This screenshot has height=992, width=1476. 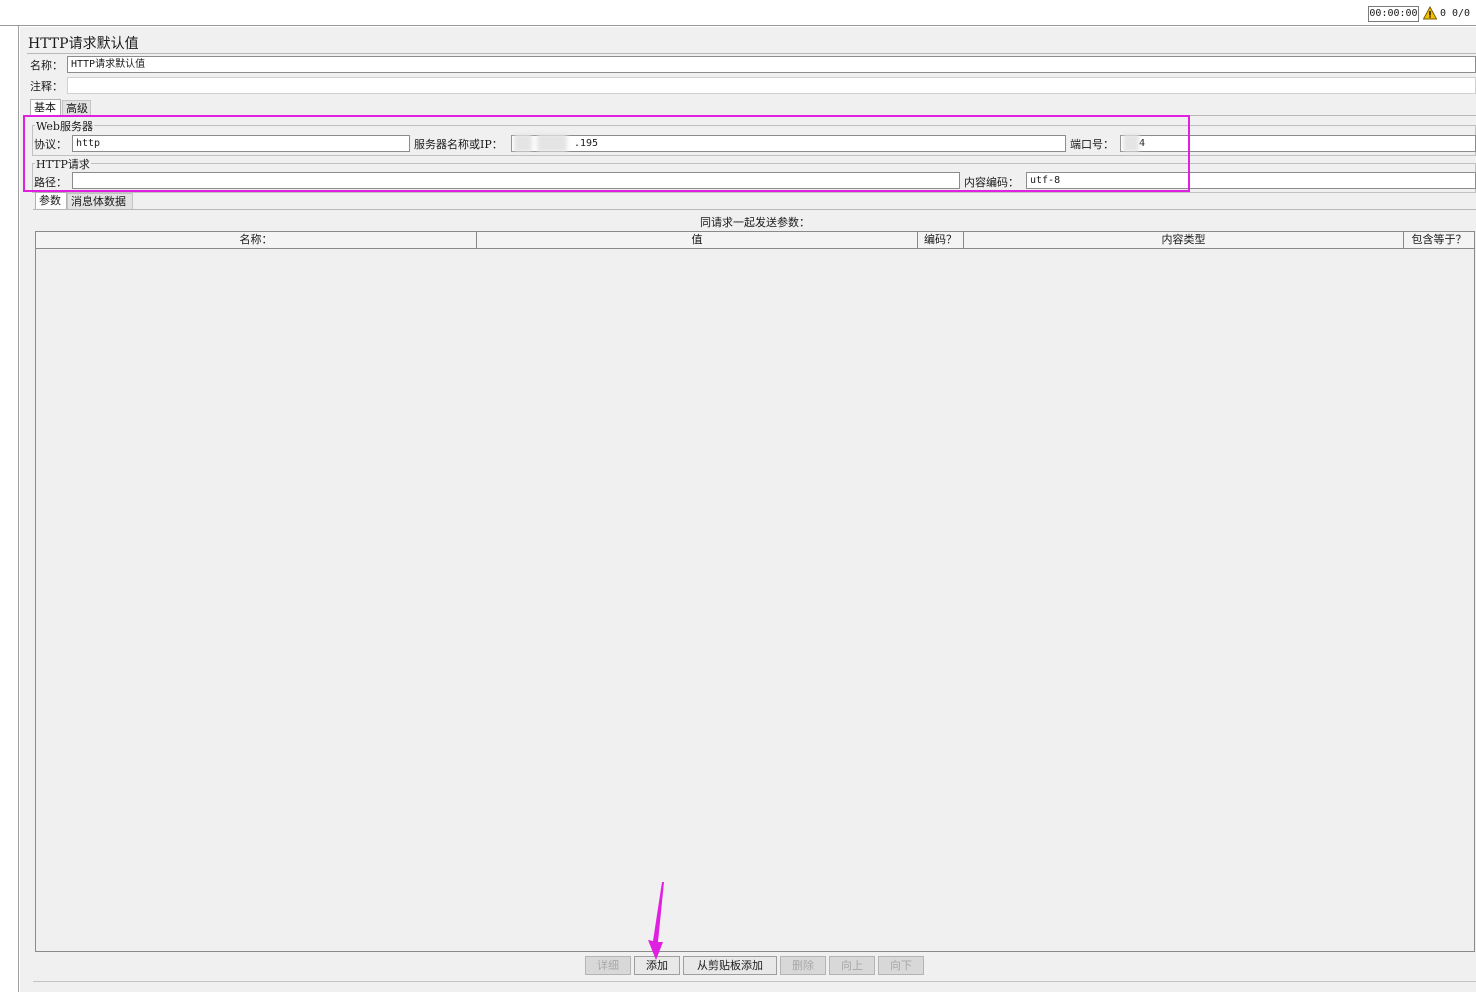 What do you see at coordinates (9, 509) in the screenshot?
I see `test-plan-tree-edge` at bounding box center [9, 509].